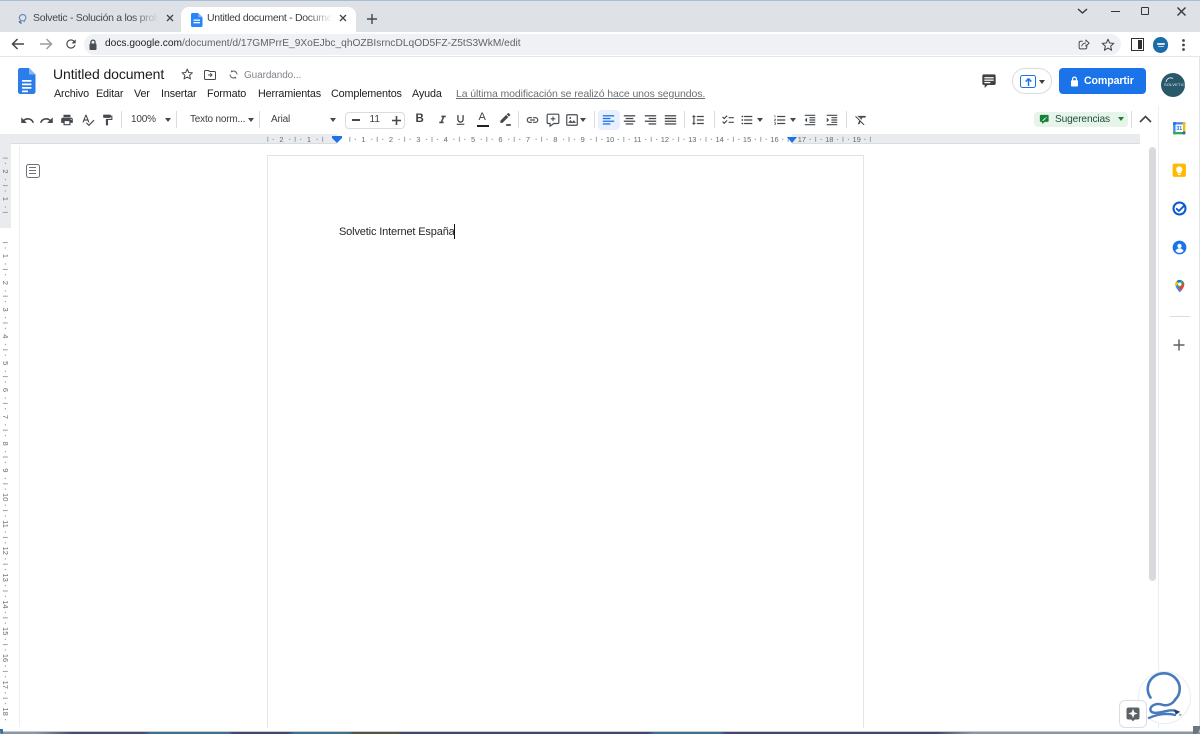 This screenshot has width=1200, height=734. I want to click on svg-text: 31, so click(1179, 129).